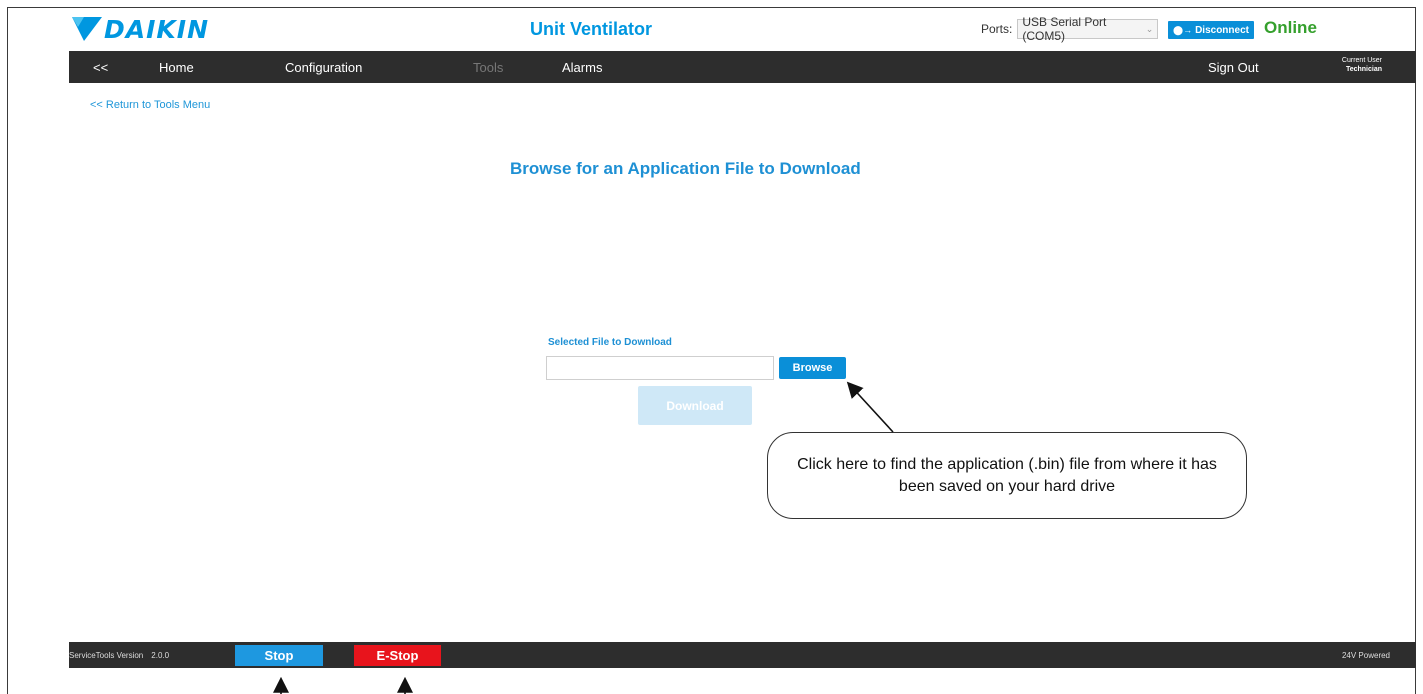 The image size is (1423, 694). I want to click on download-button: Download, so click(695, 405).